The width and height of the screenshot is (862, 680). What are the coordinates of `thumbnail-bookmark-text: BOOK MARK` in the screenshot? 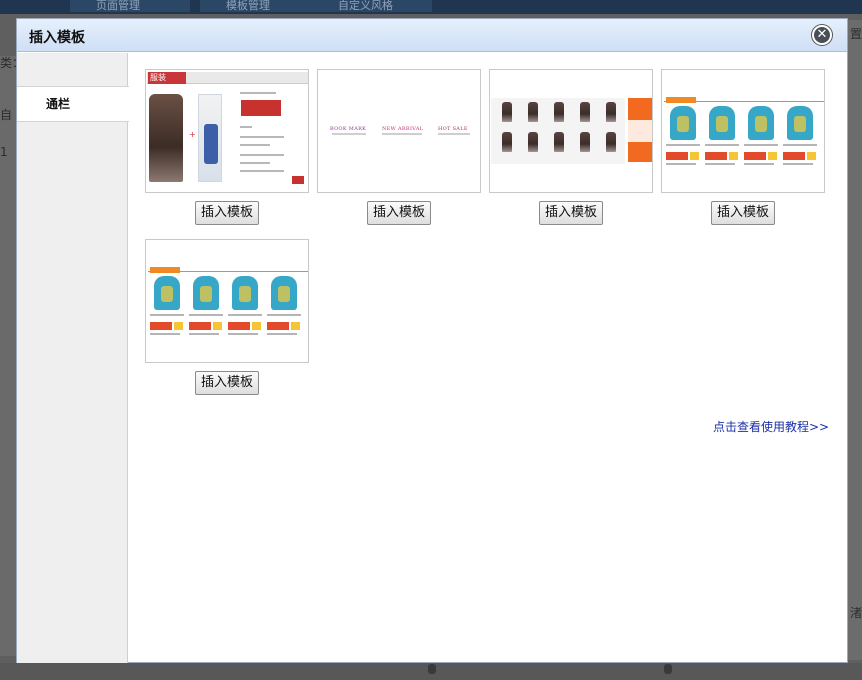 It's located at (348, 129).